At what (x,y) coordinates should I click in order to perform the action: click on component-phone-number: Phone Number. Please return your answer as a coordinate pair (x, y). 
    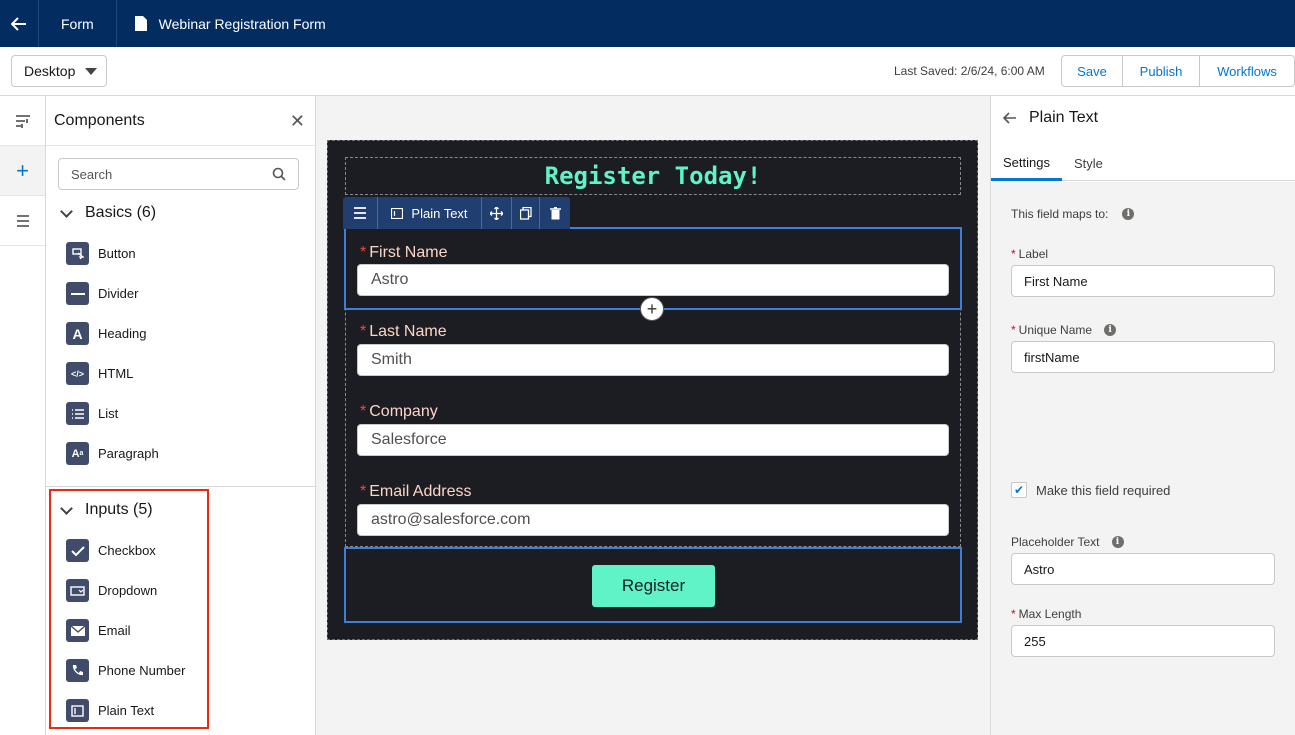
    Looking at the image, I should click on (125, 670).